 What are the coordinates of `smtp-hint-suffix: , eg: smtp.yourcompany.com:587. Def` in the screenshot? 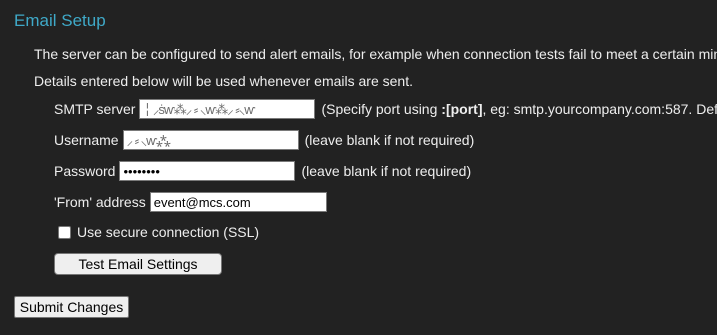 It's located at (599, 109).